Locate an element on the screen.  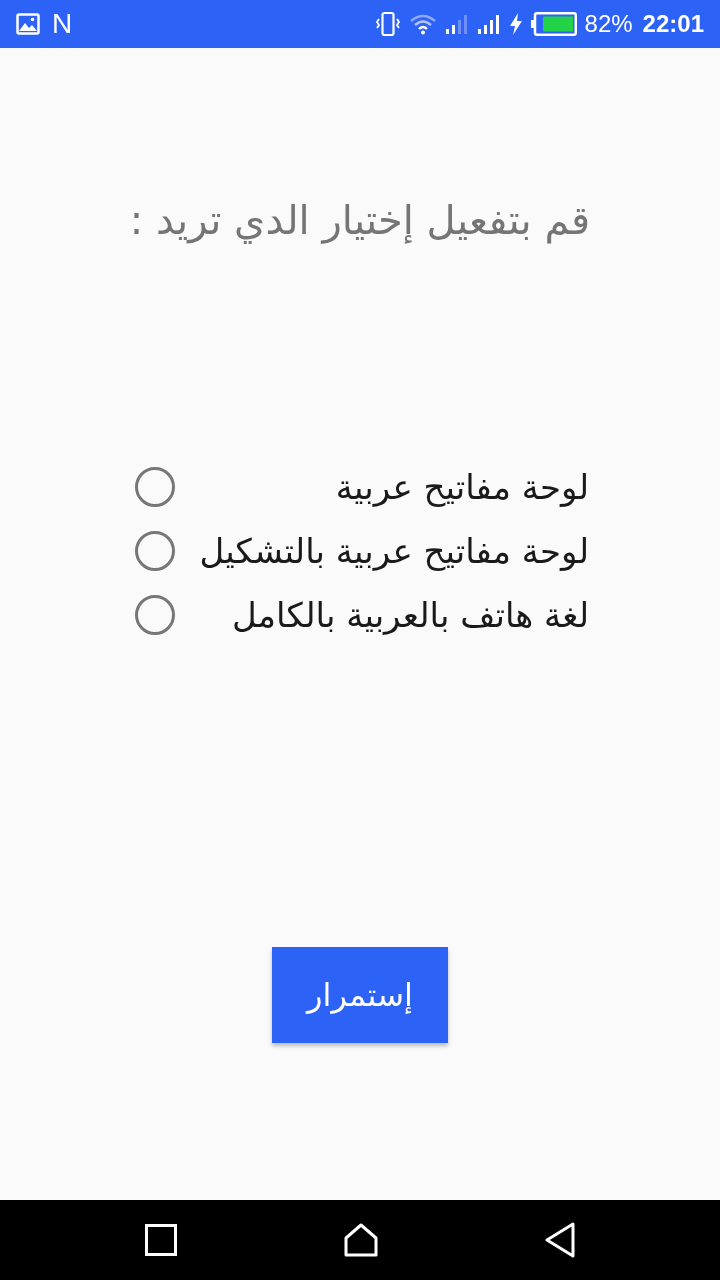
option-label: لوحة مفاتيح عربية بالتشكيل is located at coordinates (394, 551).